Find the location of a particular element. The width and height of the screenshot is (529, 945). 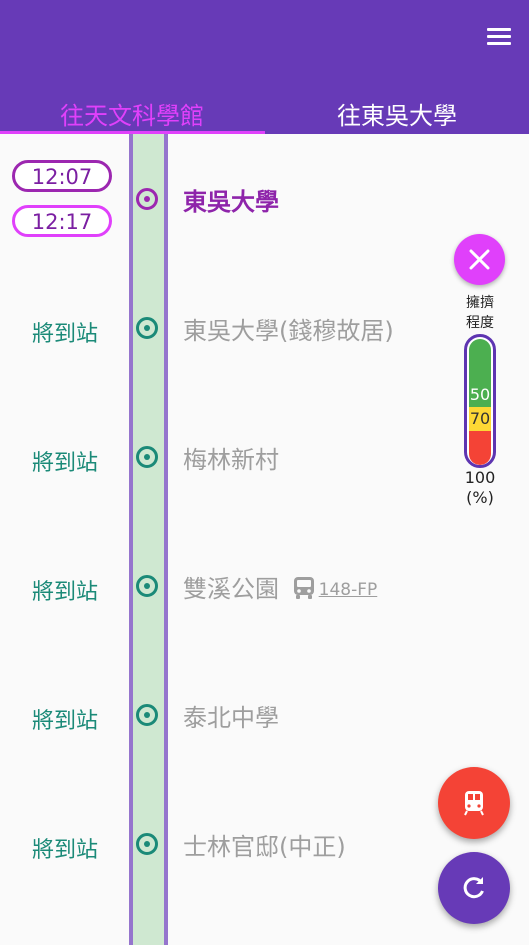

train-button is located at coordinates (474, 803).